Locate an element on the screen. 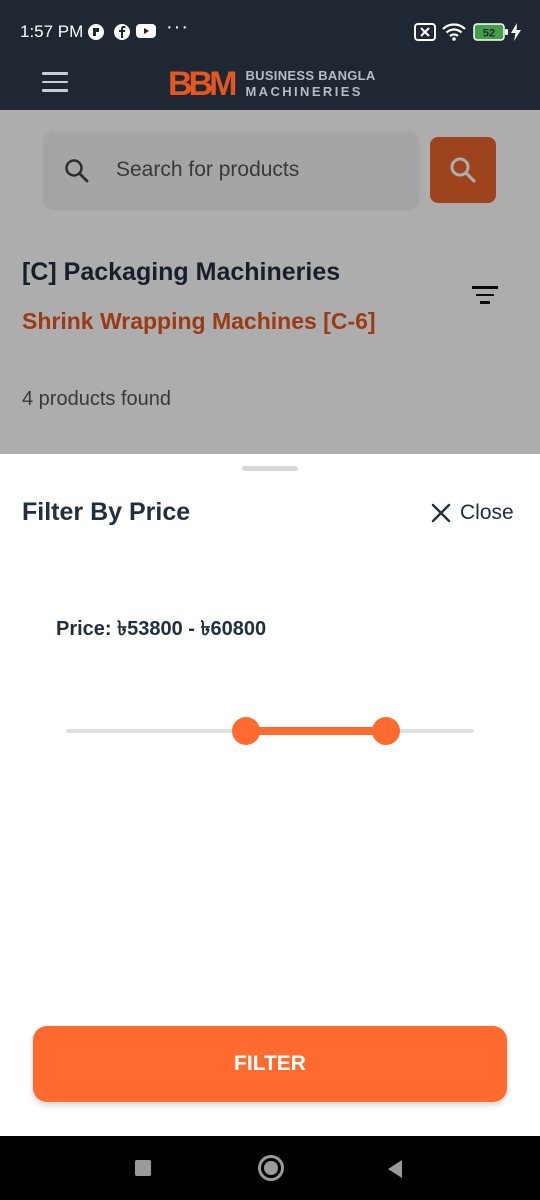 Image resolution: width=540 pixels, height=1200 pixels. status-bar: 1:57 PM ··· 52 is located at coordinates (270, 30).